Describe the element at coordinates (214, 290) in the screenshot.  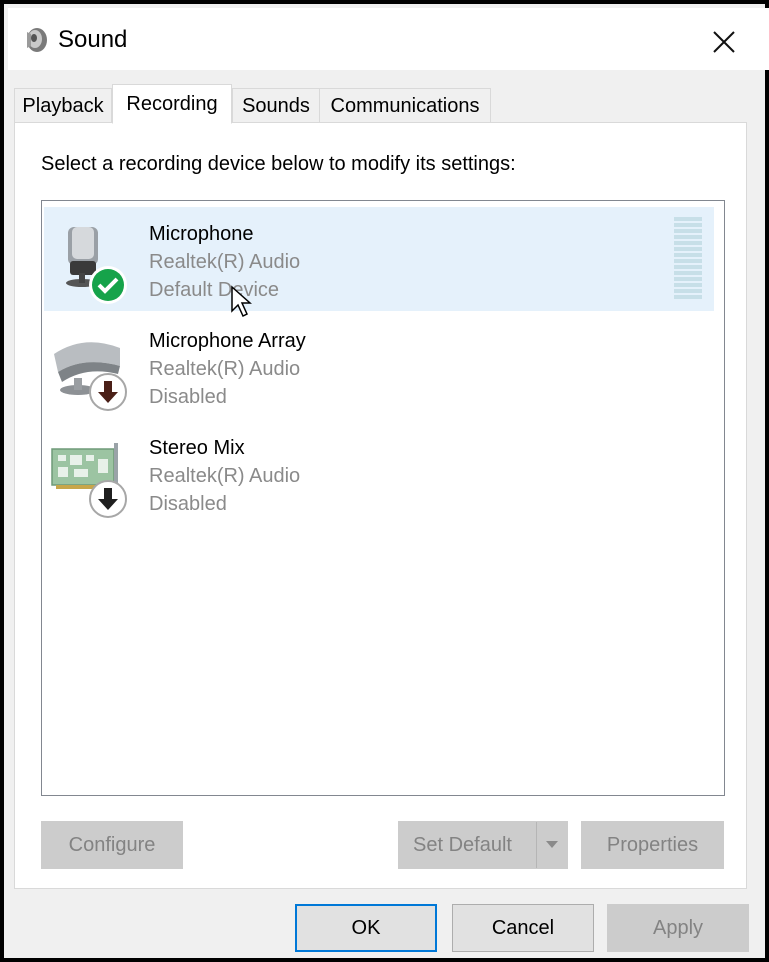
I see `device-status: Default Device` at that location.